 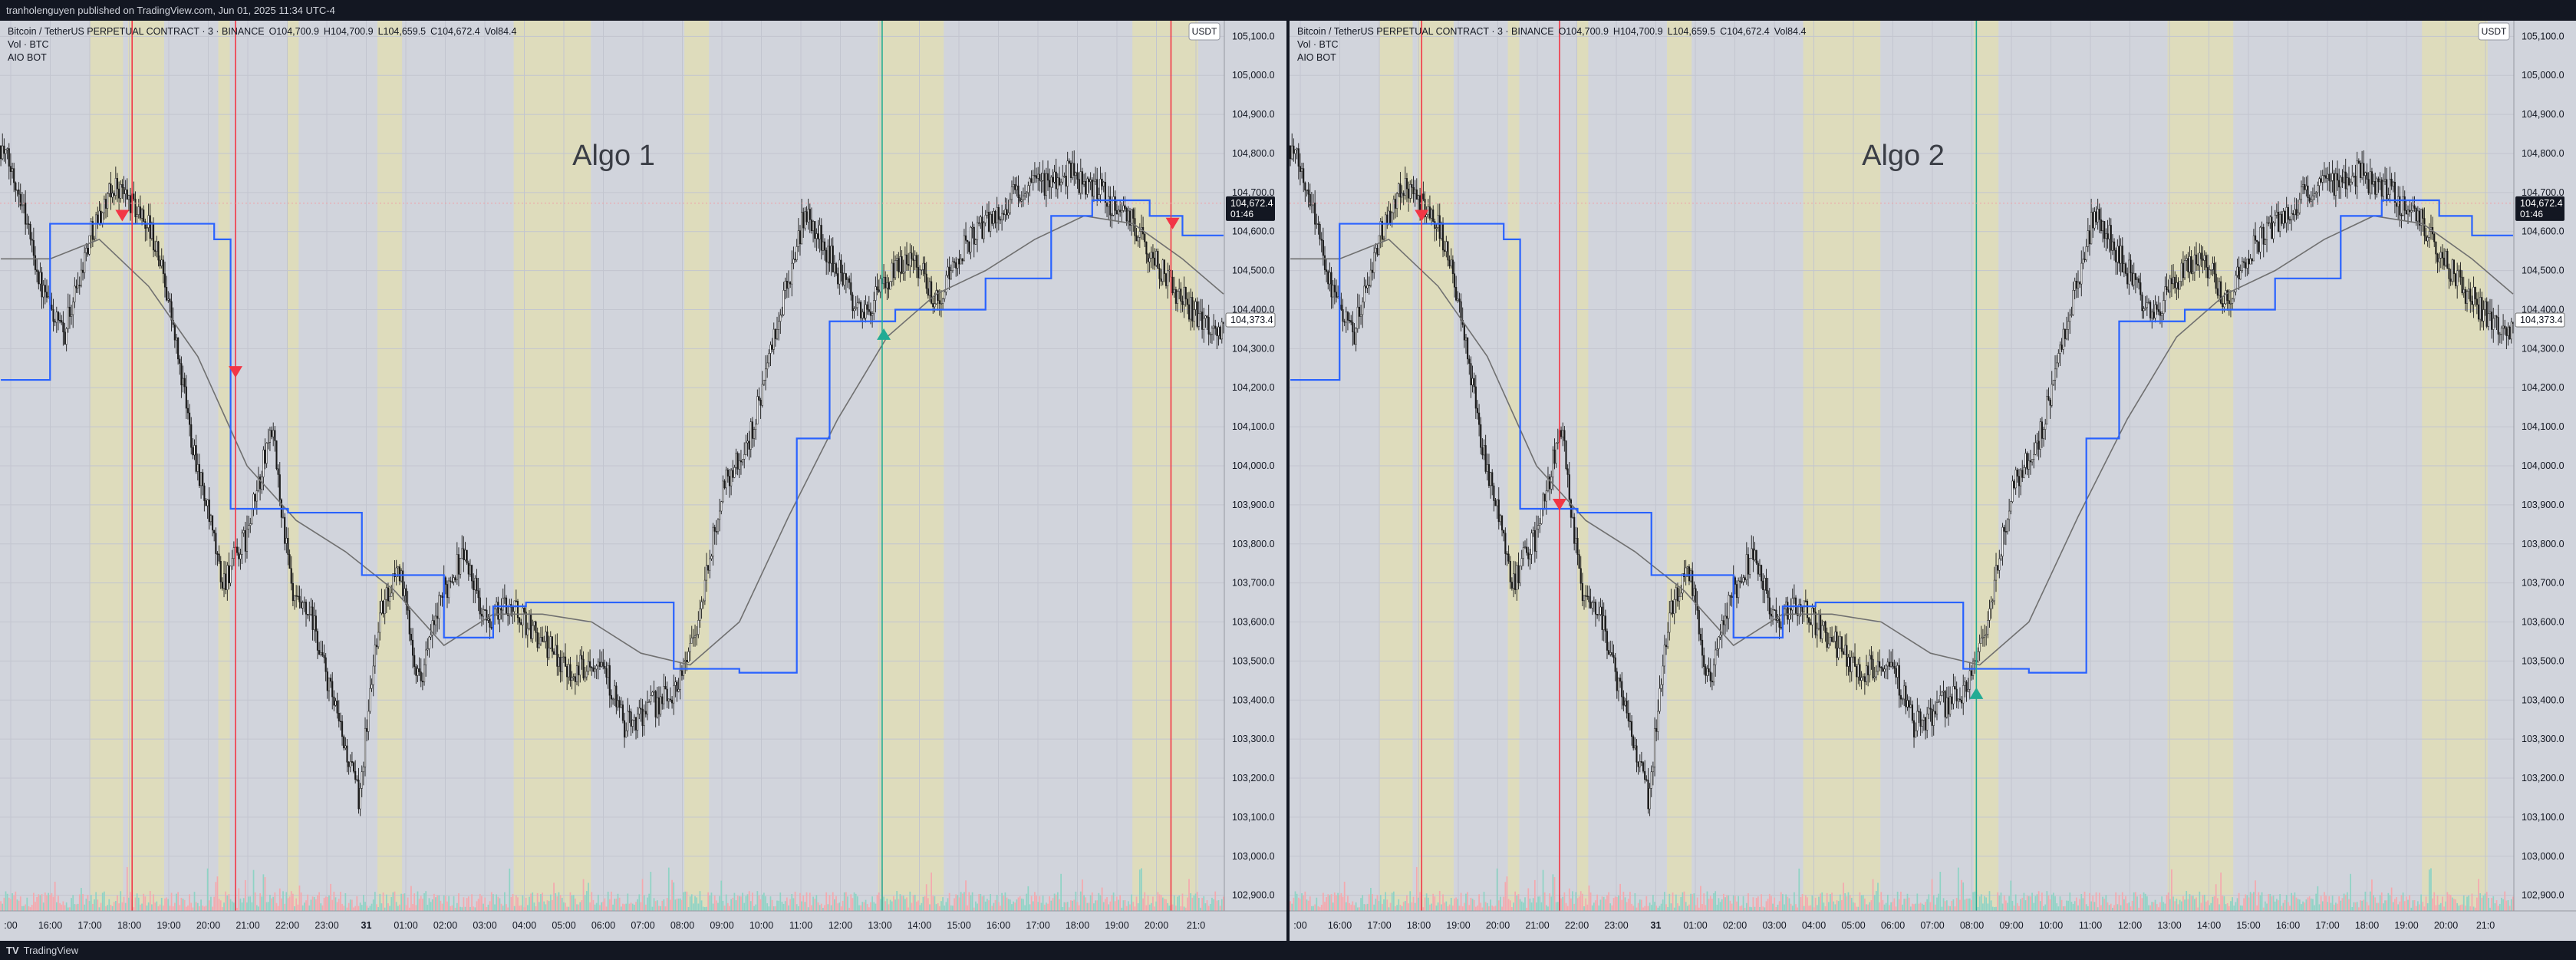 I want to click on time-tick-label: 08:00, so click(x=1972, y=926).